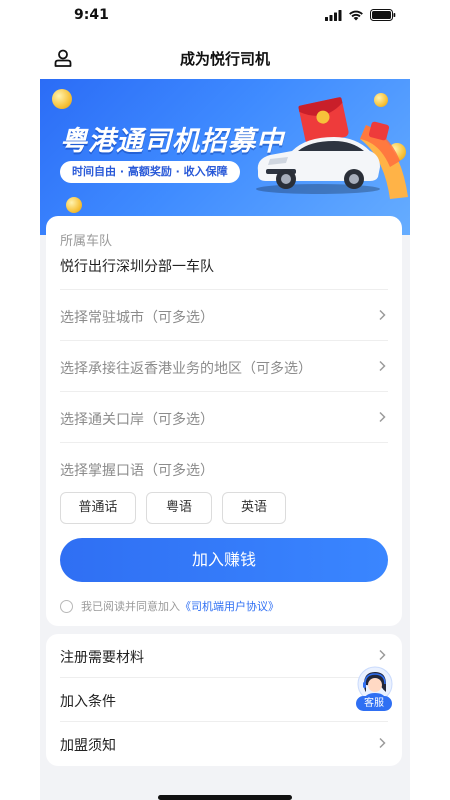  I want to click on language-options: 普通话 粤语 英语, so click(173, 508).